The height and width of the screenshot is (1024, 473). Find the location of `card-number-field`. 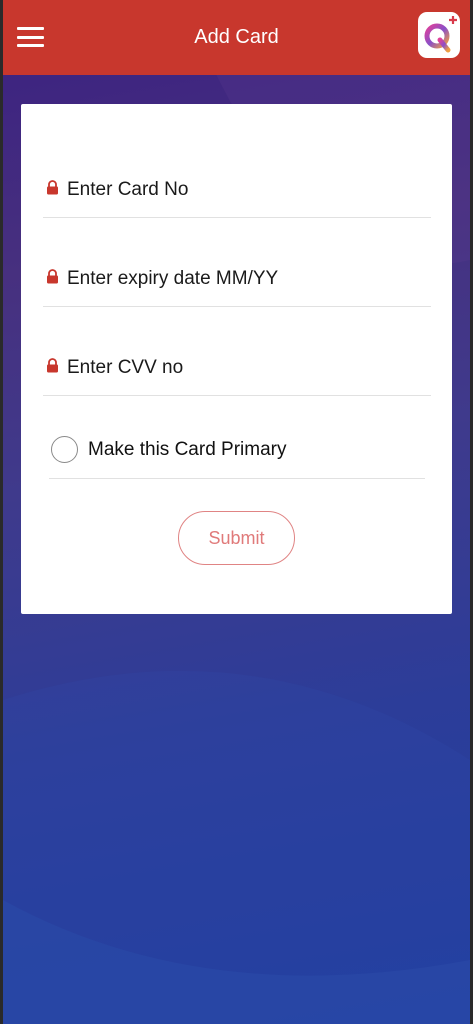

card-number-field is located at coordinates (237, 197).